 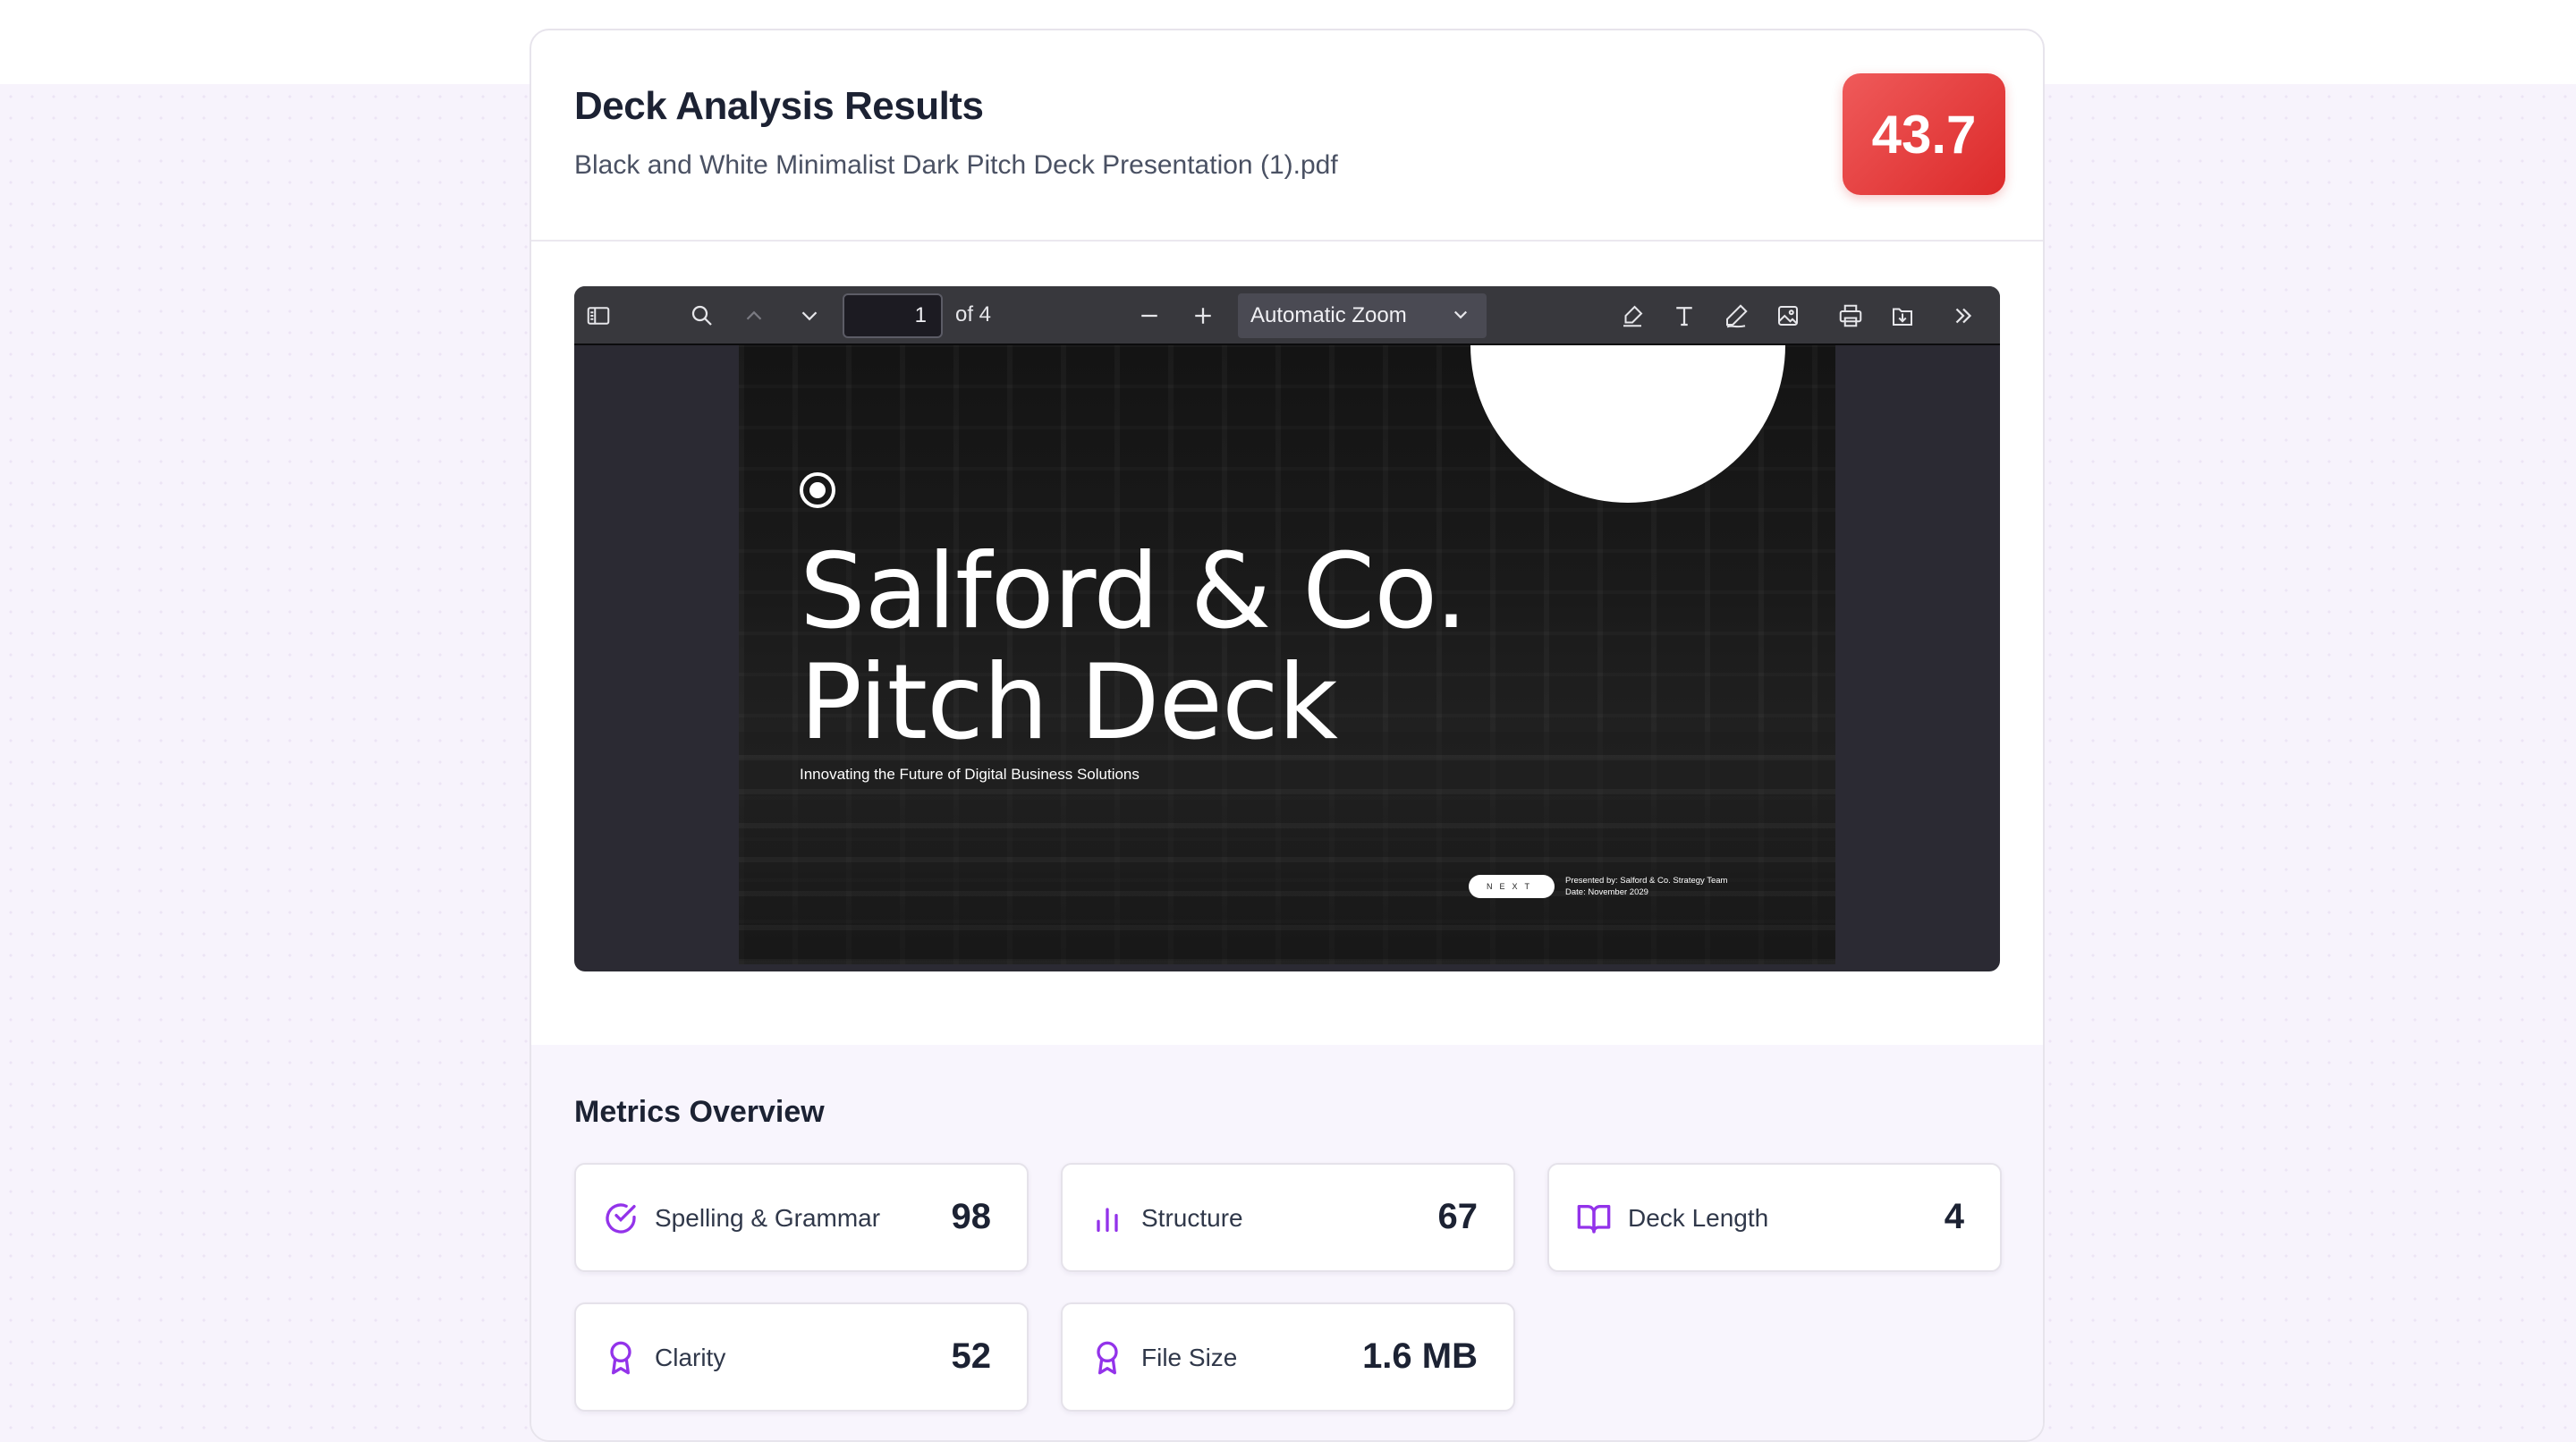 What do you see at coordinates (1512, 886) in the screenshot?
I see `slide-next-button: NEXT` at bounding box center [1512, 886].